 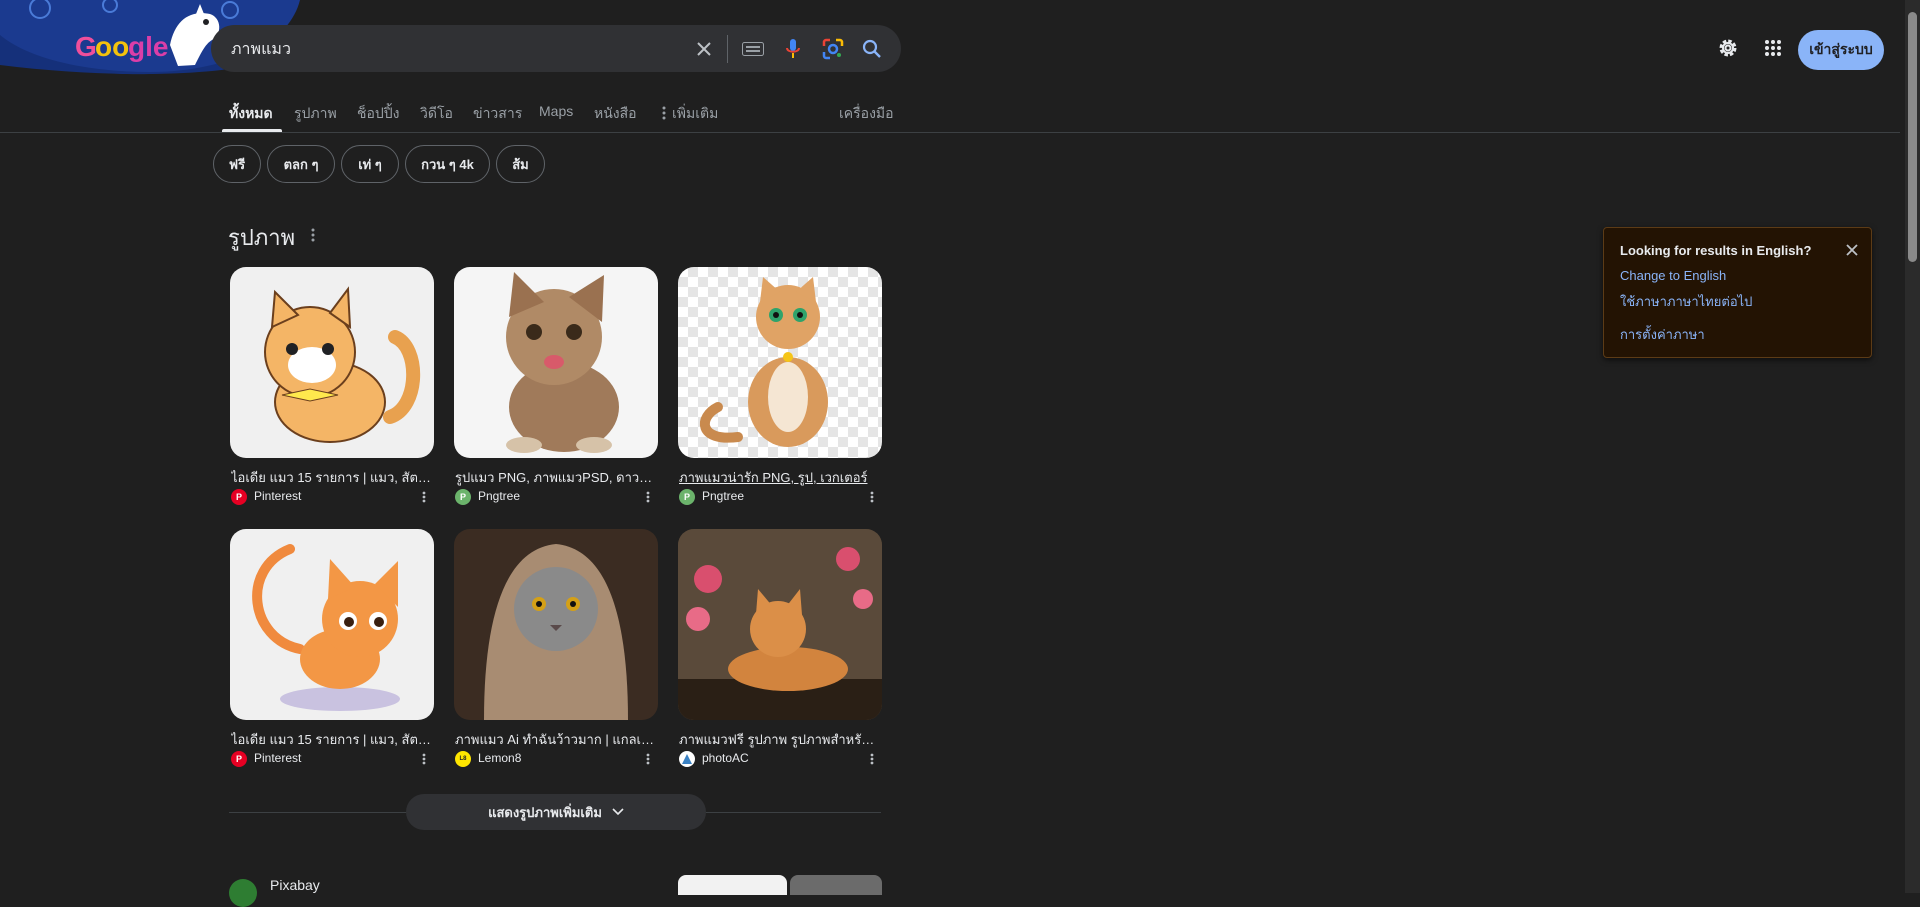 I want to click on show-more-images-button: แสดงรูปภาพเพิ่มเติม, so click(x=556, y=812).